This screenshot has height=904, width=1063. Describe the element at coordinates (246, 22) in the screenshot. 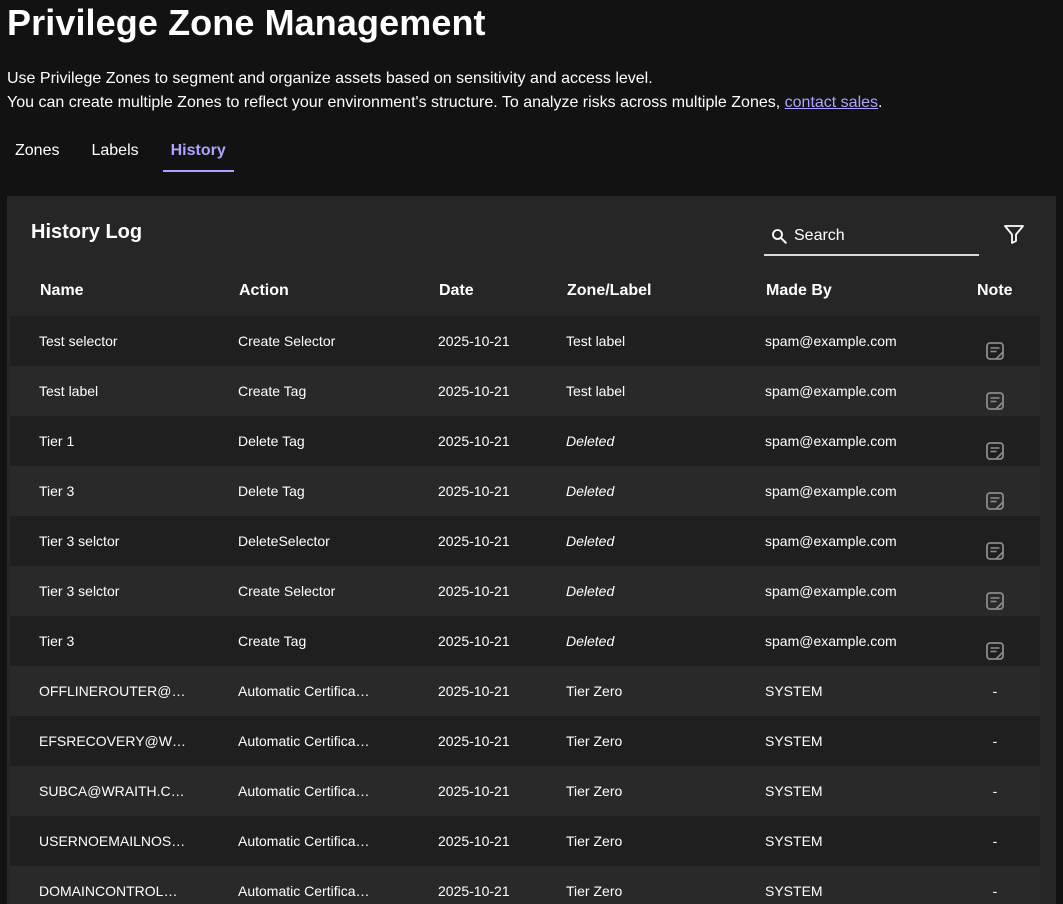

I see `page-title: Privilege Zone Management` at that location.